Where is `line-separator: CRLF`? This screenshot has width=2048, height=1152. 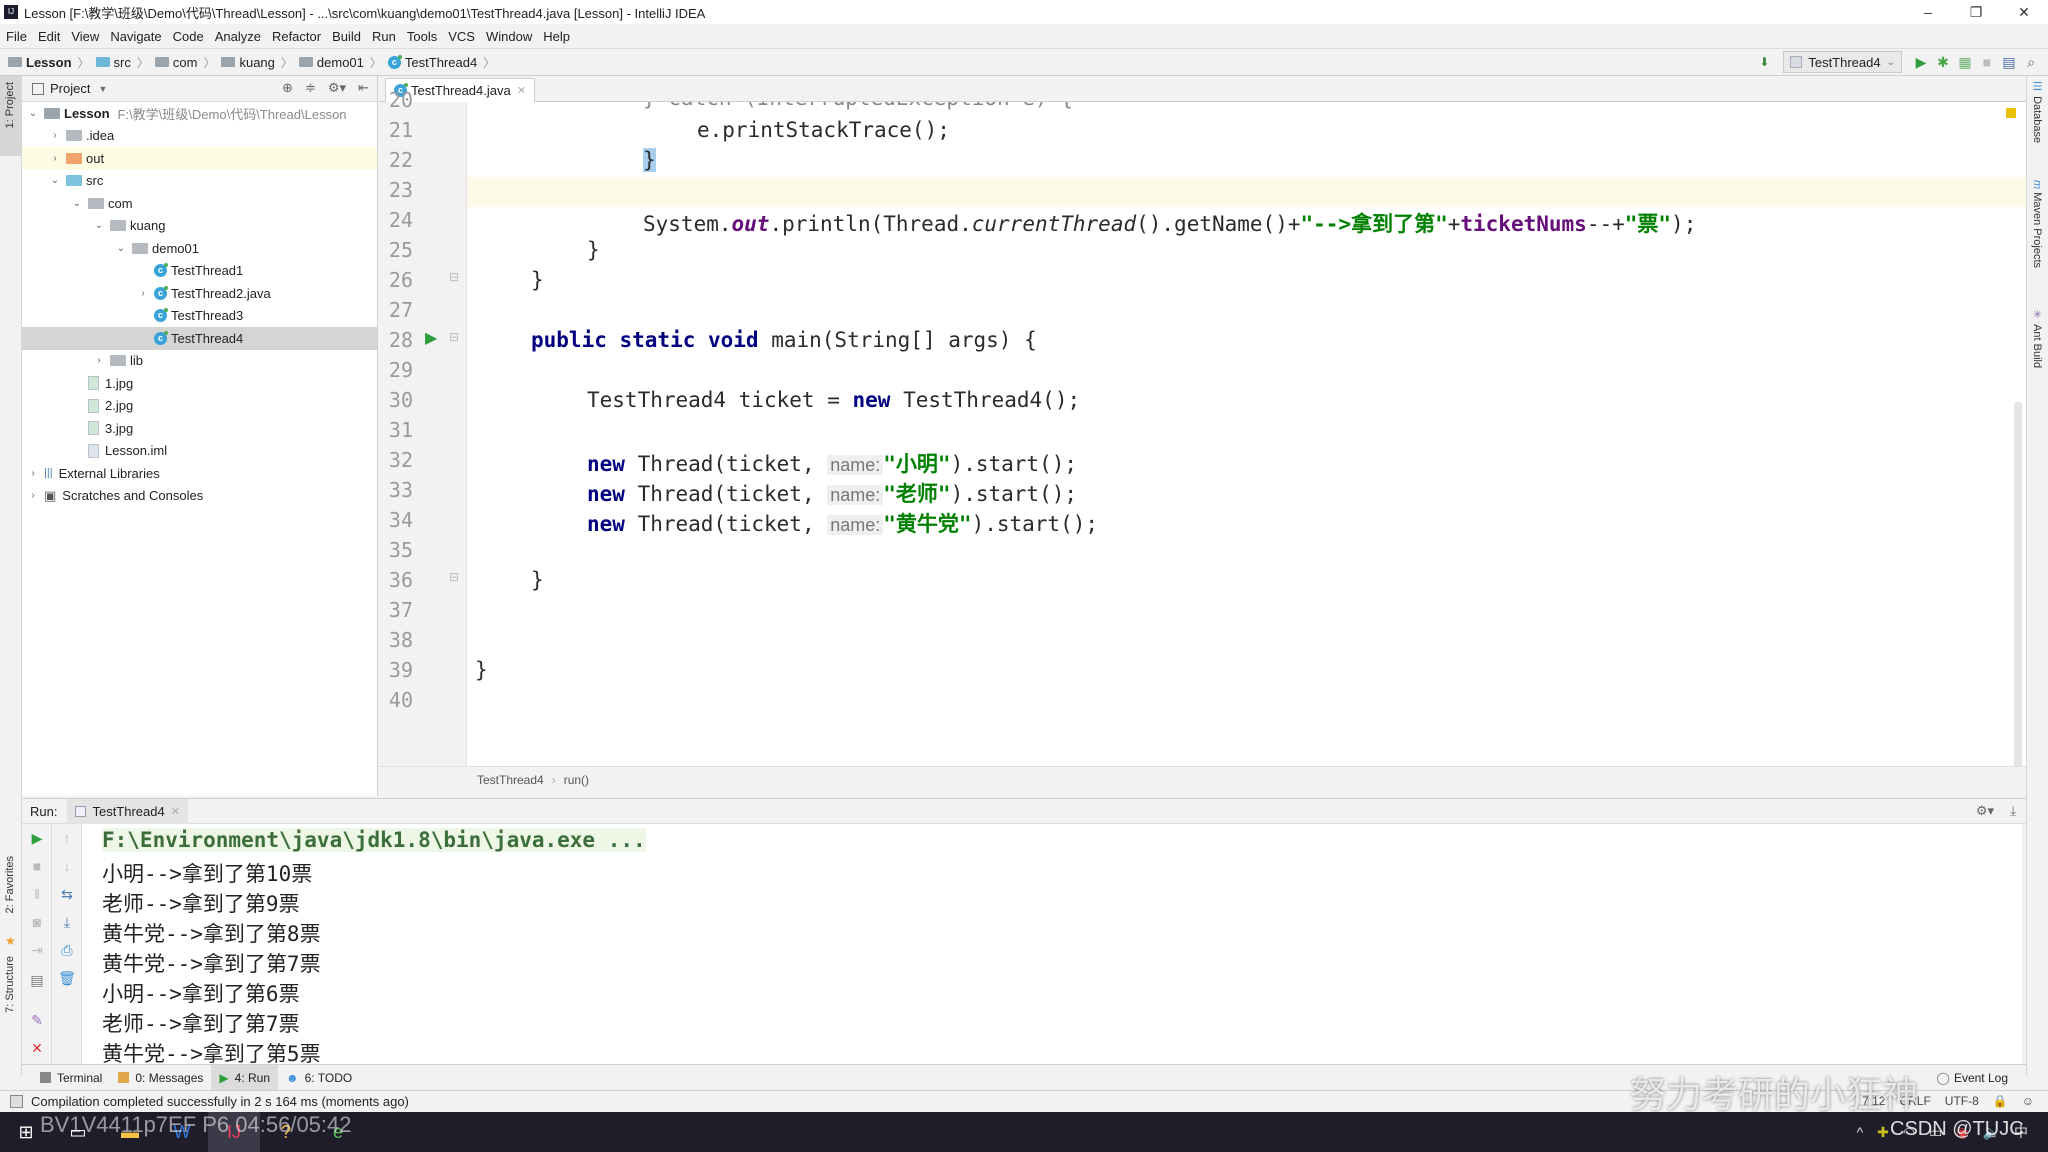
line-separator: CRLF is located at coordinates (1914, 1101).